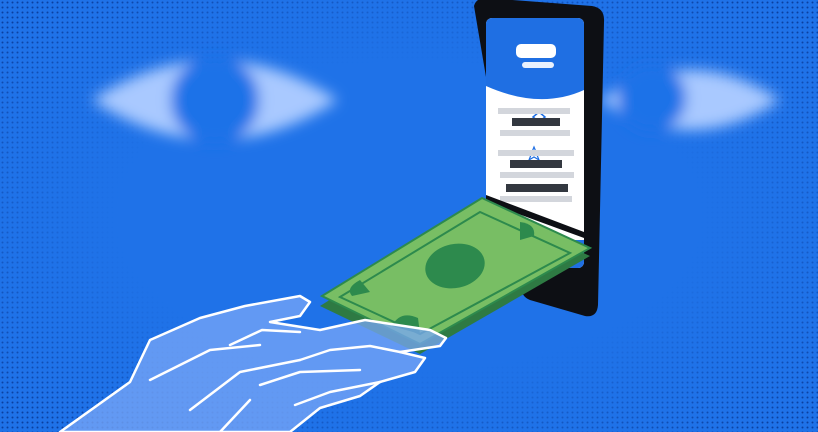 Image resolution: width=818 pixels, height=432 pixels. What do you see at coordinates (535, 59) in the screenshot?
I see `phone-header` at bounding box center [535, 59].